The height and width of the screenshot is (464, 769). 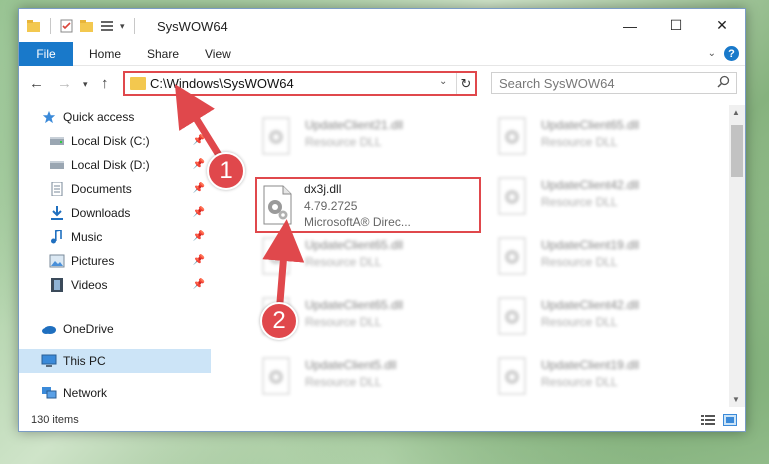 What do you see at coordinates (115, 237) in the screenshot?
I see `sidebar-item-music: Music 📌` at bounding box center [115, 237].